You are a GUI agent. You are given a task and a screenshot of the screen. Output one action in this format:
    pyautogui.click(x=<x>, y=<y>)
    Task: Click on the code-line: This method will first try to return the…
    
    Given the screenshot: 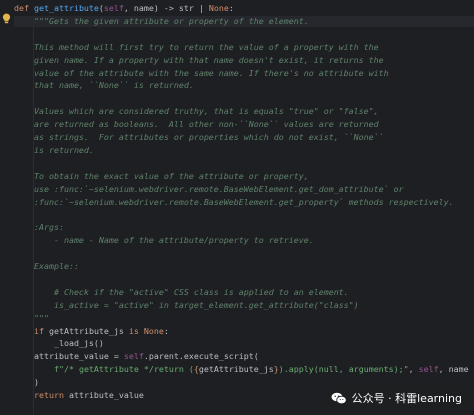 What is the action you would take?
    pyautogui.click(x=244, y=47)
    